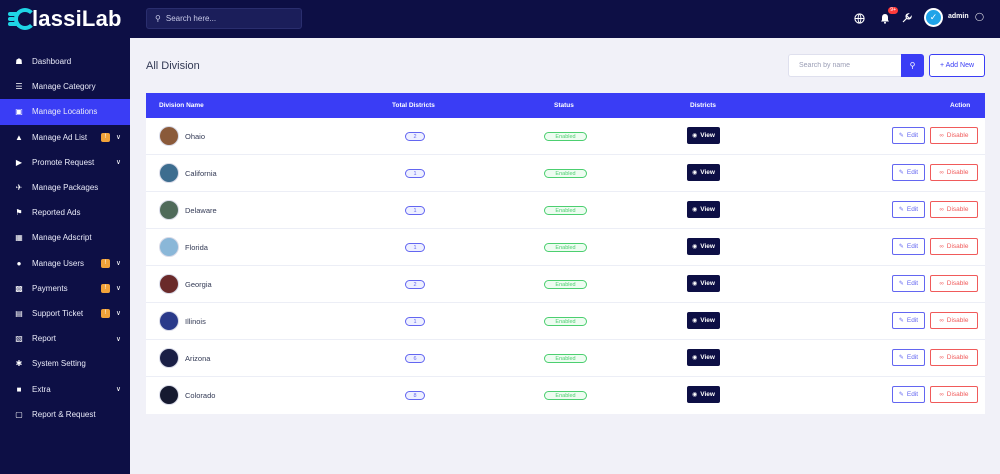 The image size is (1000, 474). I want to click on users-icon: ●, so click(19, 263).